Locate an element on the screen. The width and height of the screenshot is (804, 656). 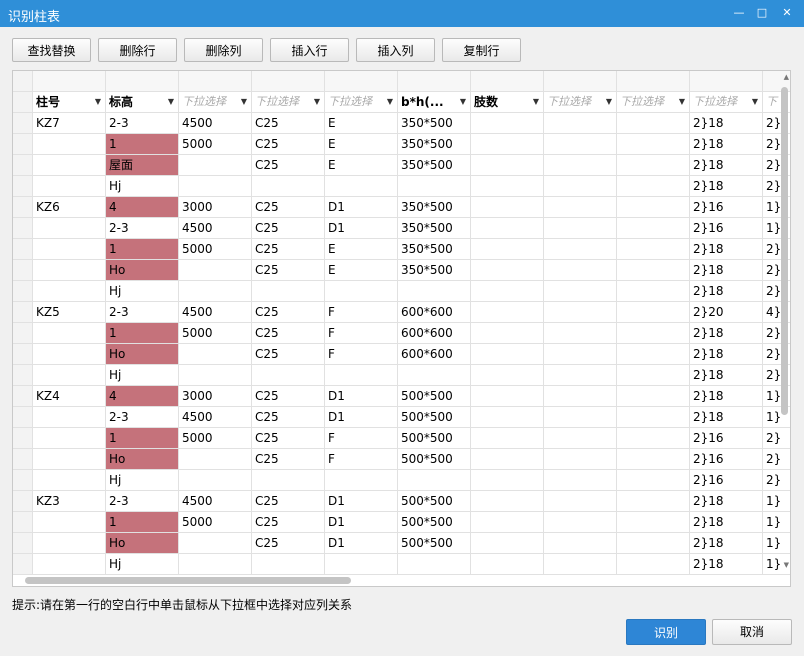
table-cell: 2} is located at coordinates (776, 480).